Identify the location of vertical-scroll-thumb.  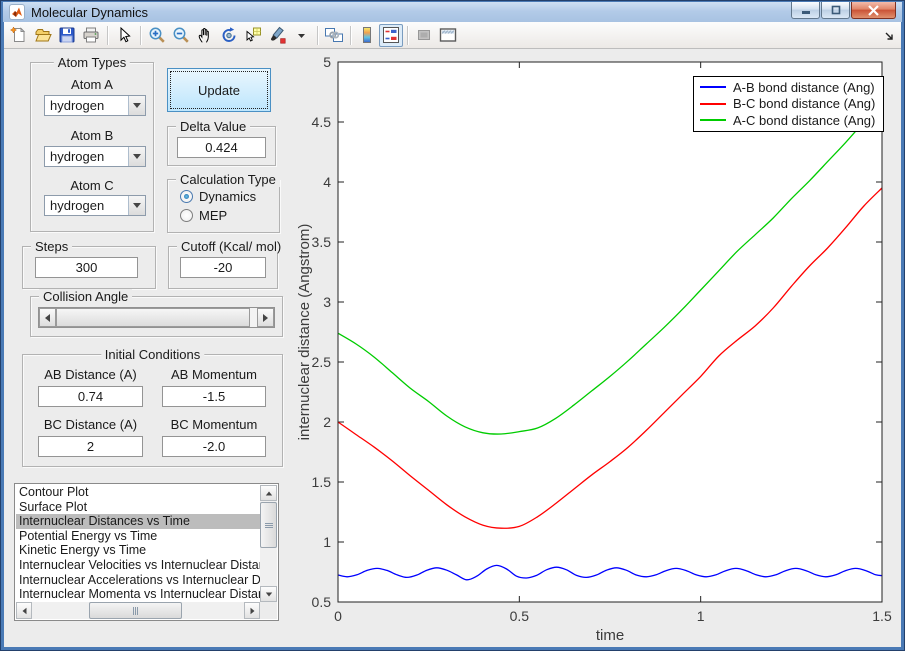
(268, 525).